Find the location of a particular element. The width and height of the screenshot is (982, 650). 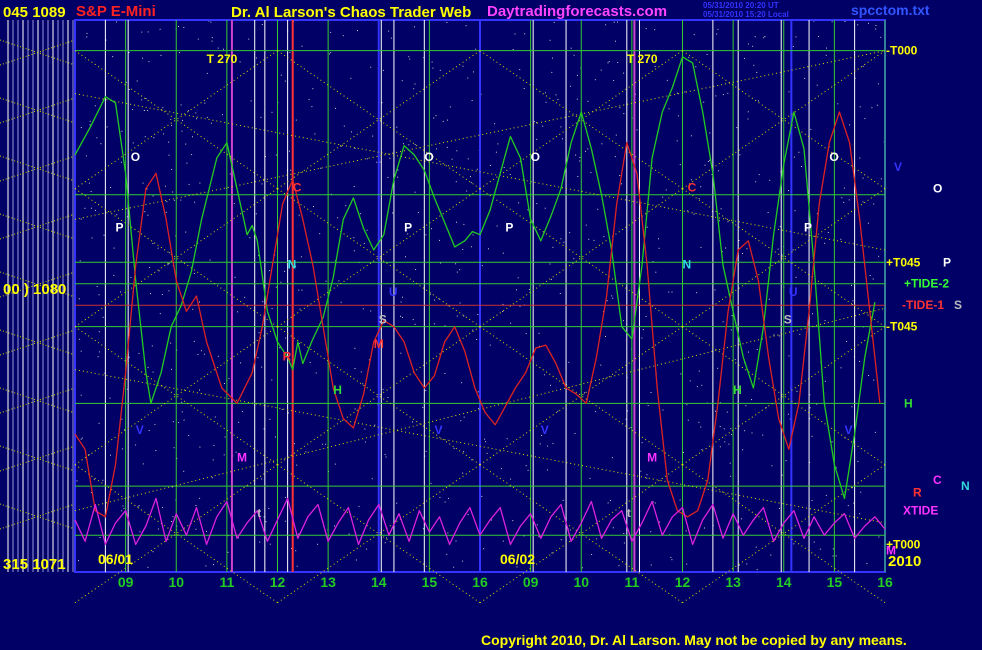

right-label: XTIDE is located at coordinates (920, 511).